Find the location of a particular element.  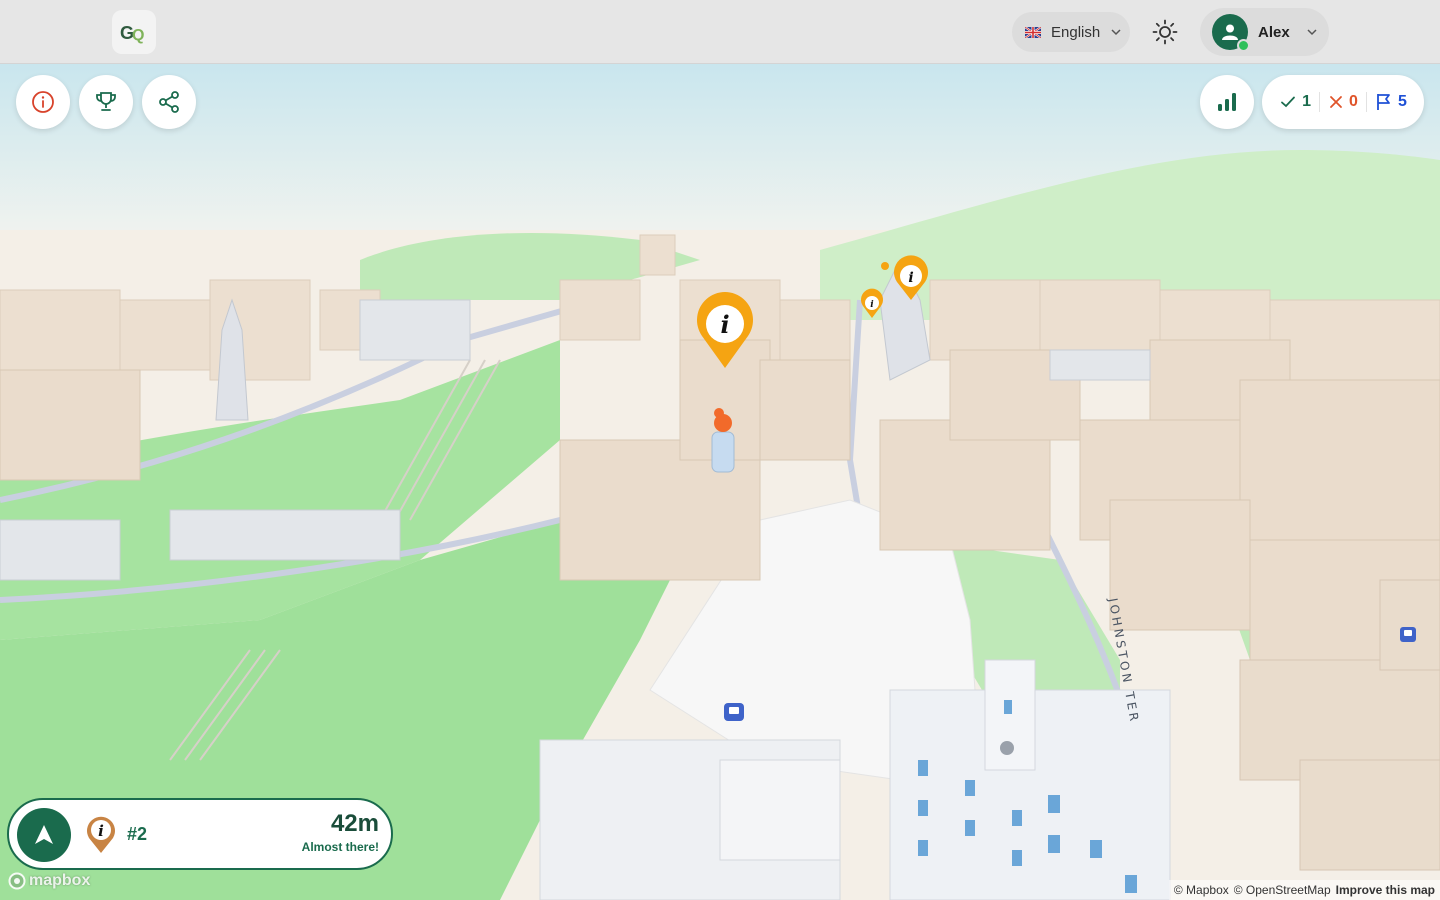

flag-count-value: 5 is located at coordinates (1402, 101).